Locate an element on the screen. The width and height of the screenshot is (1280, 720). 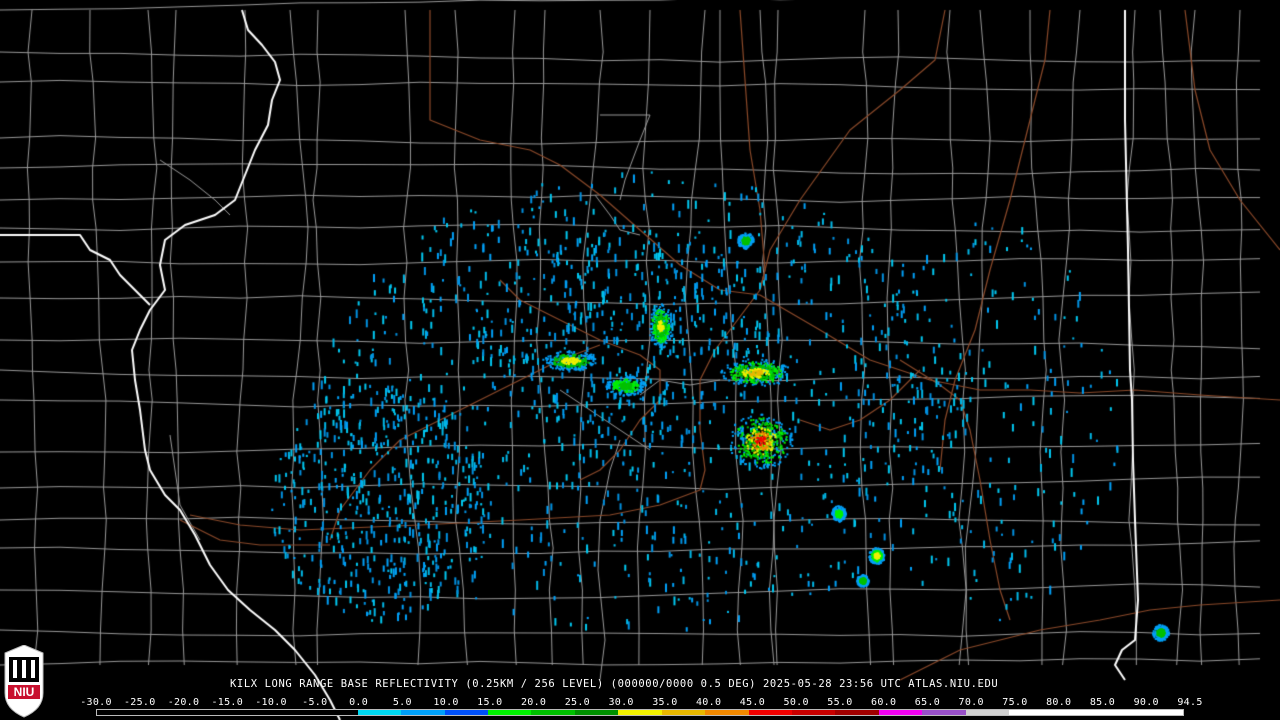
colorbar-tick-label: -20.0 is located at coordinates (183, 702).